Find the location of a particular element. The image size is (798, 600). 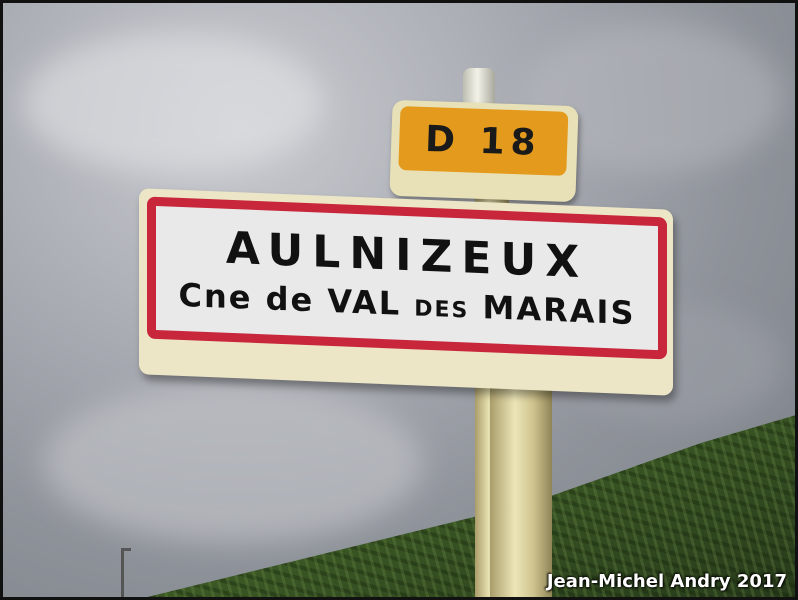

route-number-panel: D 18 is located at coordinates (483, 141).